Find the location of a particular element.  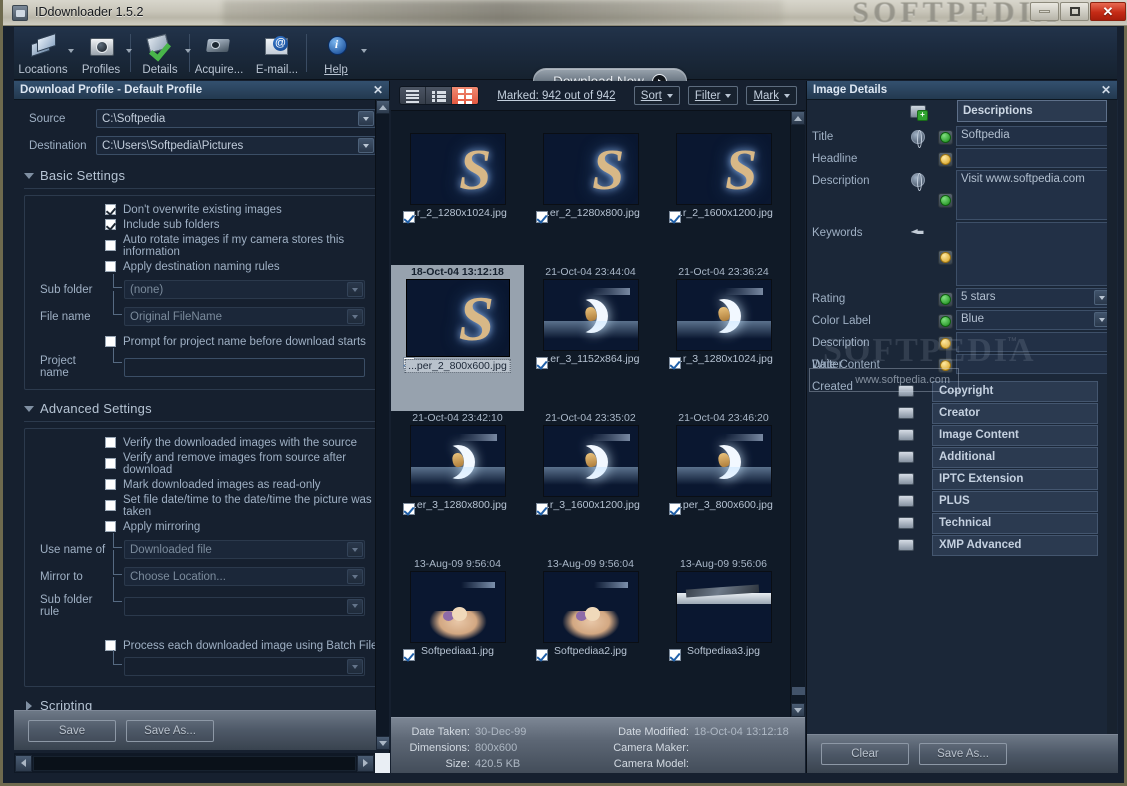

ribbon-button-locations: Locations is located at coordinates (44, 53).